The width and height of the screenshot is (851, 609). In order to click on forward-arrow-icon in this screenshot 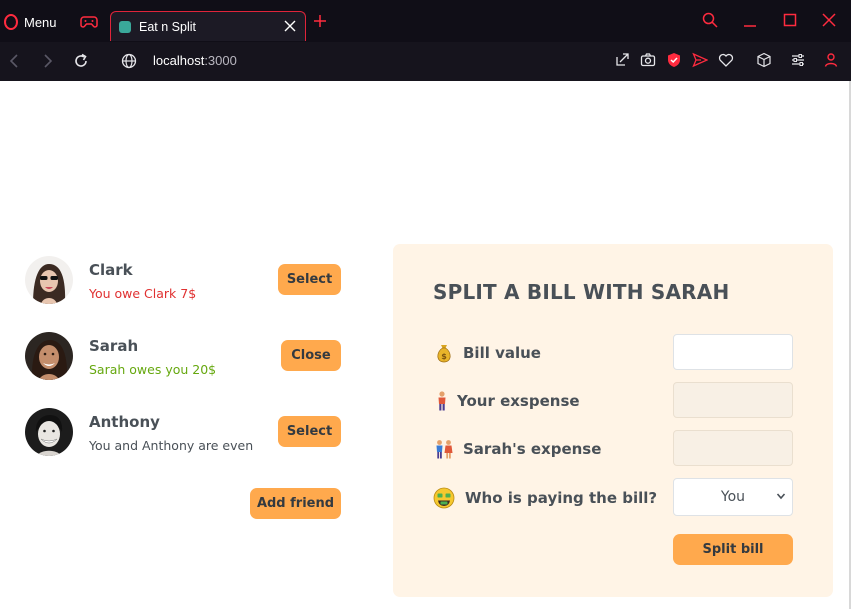, I will do `click(47, 61)`.